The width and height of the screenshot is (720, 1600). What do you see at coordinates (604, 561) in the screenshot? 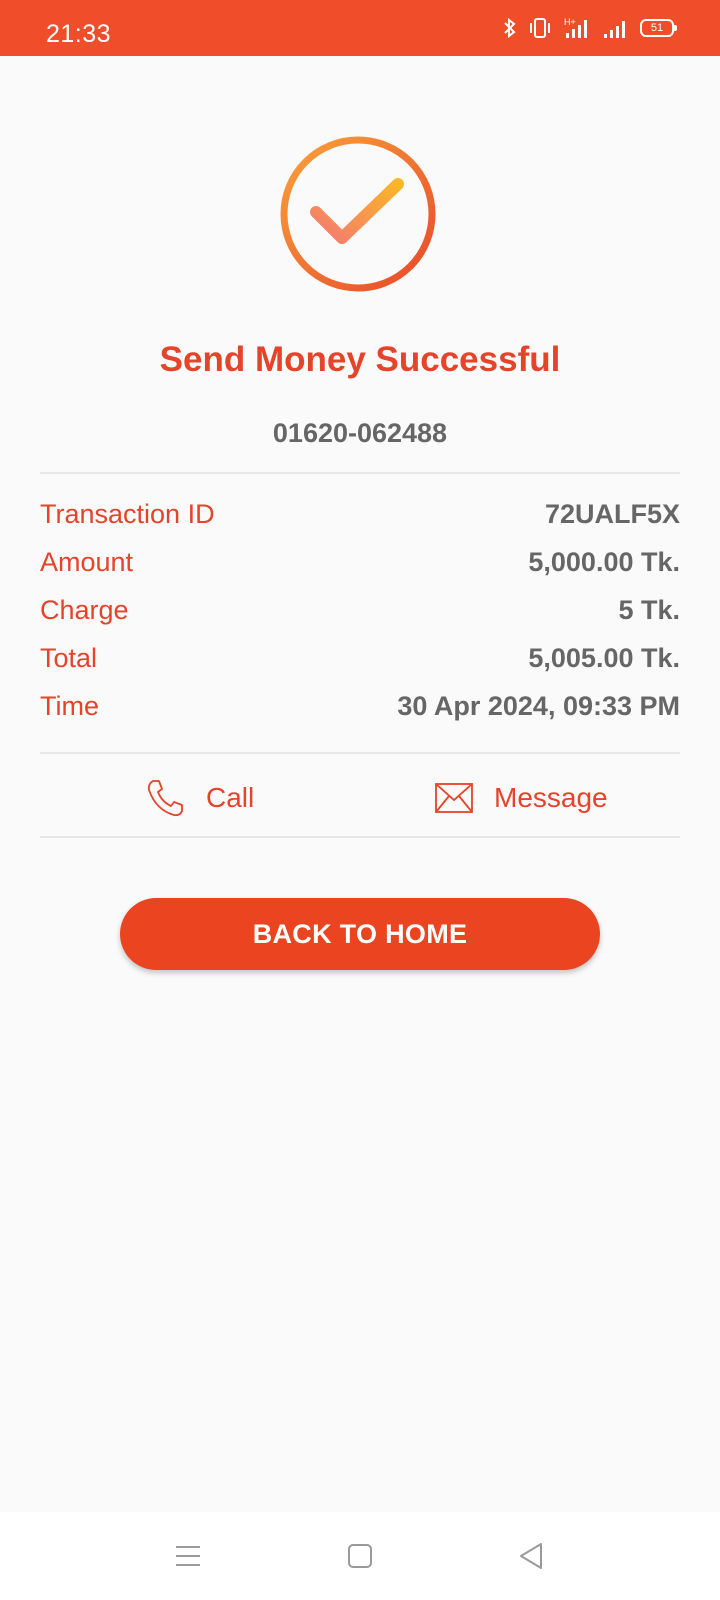
I see `detail-value: 5,000.00 Tk.` at bounding box center [604, 561].